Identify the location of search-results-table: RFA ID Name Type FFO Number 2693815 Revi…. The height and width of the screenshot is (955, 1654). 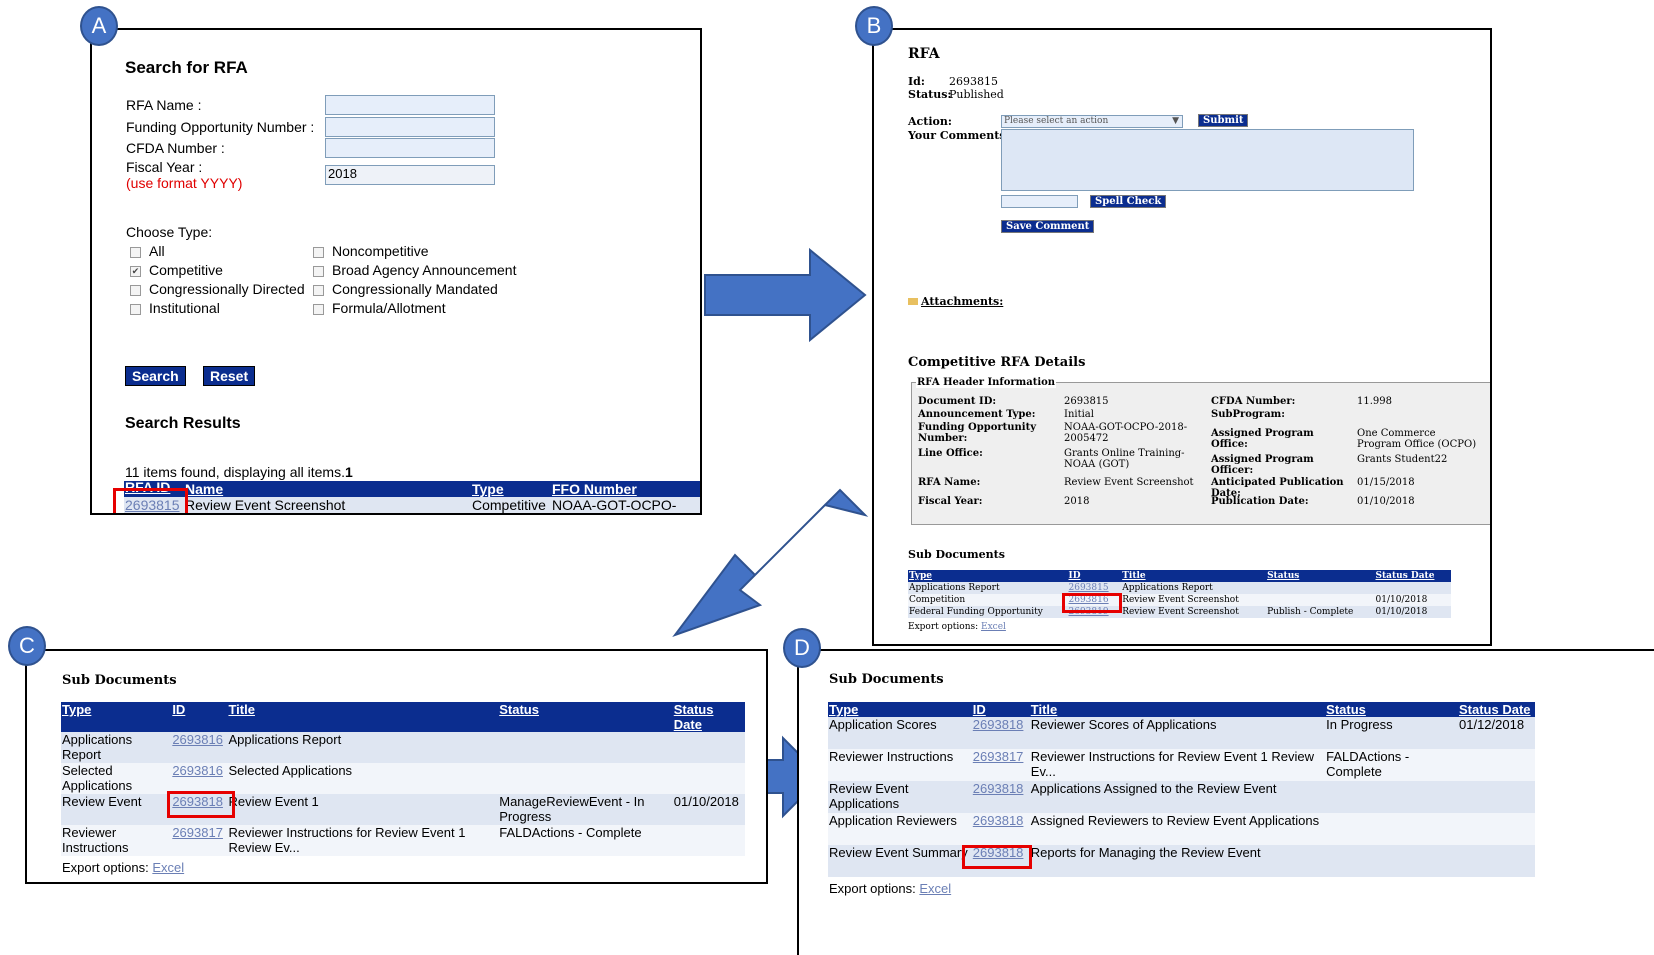
(412, 497).